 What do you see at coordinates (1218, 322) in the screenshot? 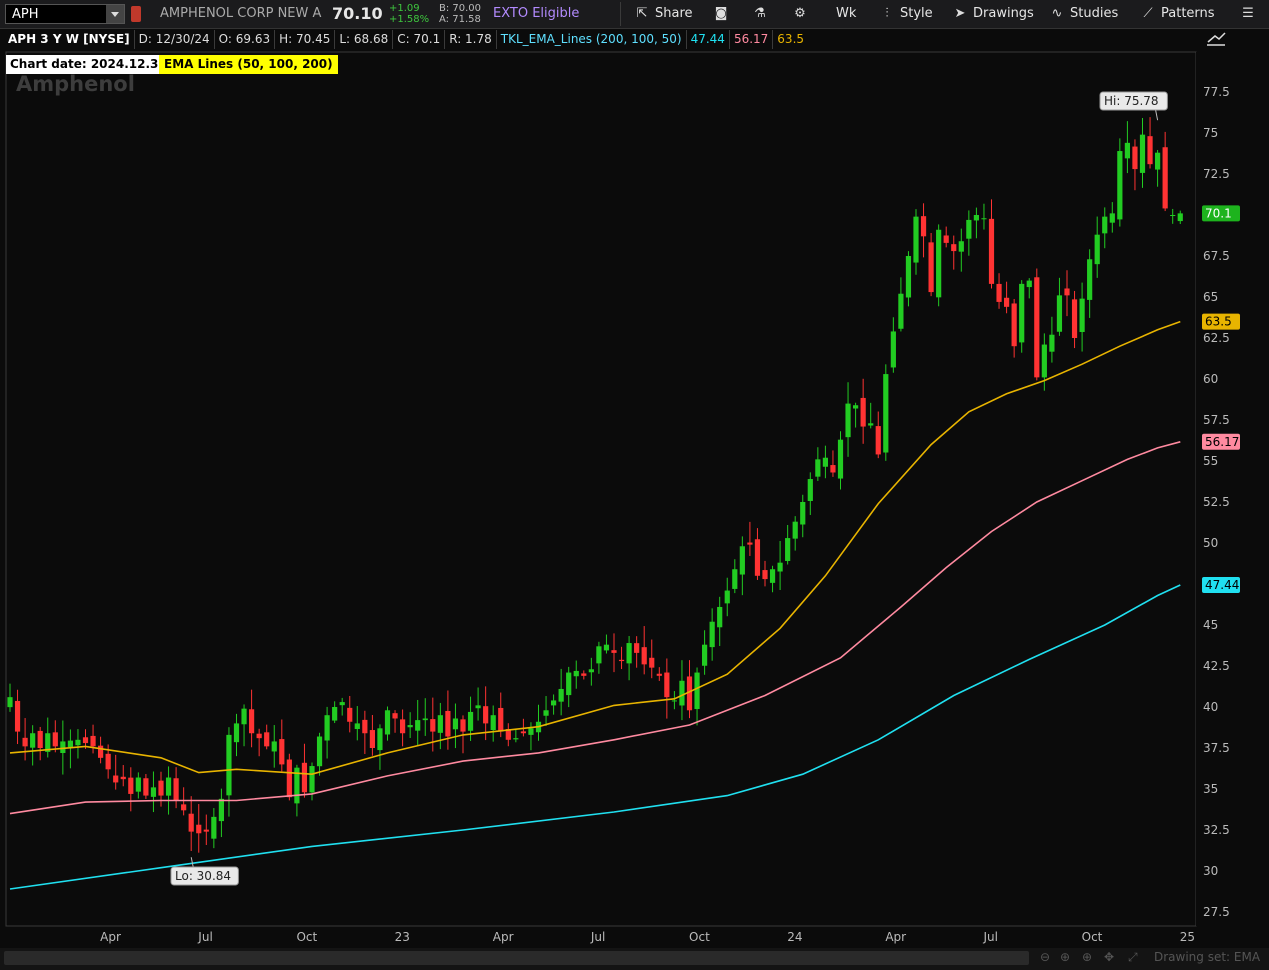
I see `ema50-badge: 63.5` at bounding box center [1218, 322].